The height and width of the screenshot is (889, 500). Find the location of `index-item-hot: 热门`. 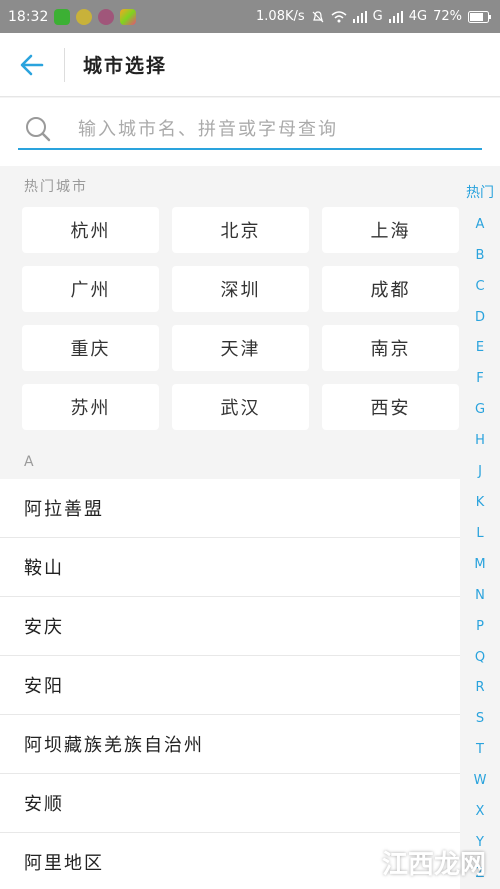

index-item-hot: 热门 is located at coordinates (480, 192).